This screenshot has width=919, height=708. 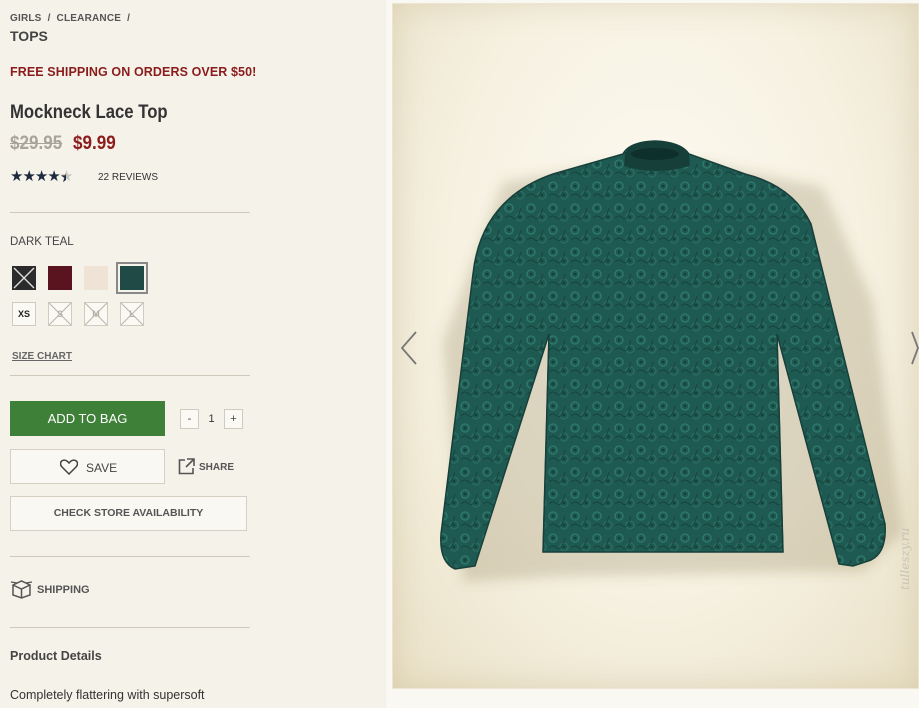 I want to click on color-name: DARK TEAL, so click(x=42, y=242).